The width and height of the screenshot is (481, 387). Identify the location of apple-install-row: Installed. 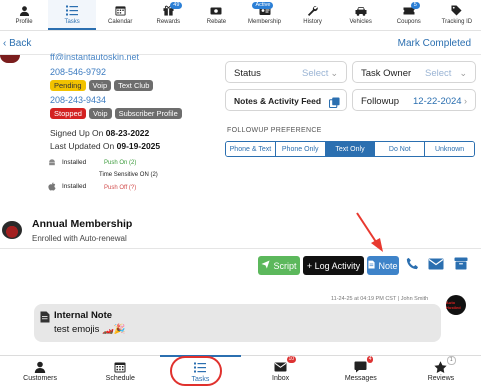
(67, 185).